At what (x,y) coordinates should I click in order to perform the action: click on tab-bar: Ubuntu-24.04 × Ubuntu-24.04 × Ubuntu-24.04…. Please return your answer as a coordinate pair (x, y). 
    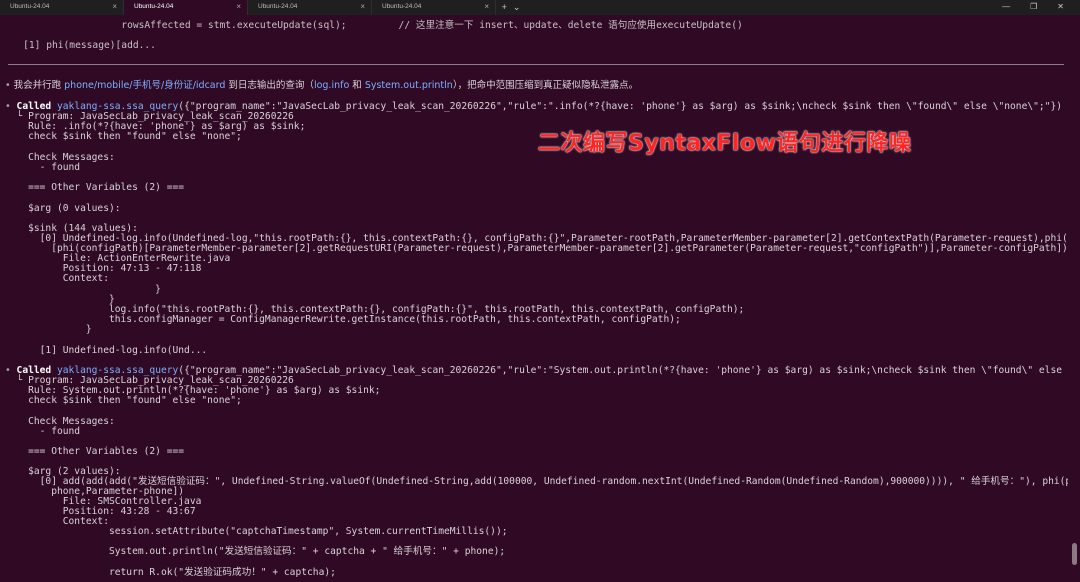
    Looking at the image, I should click on (540, 7).